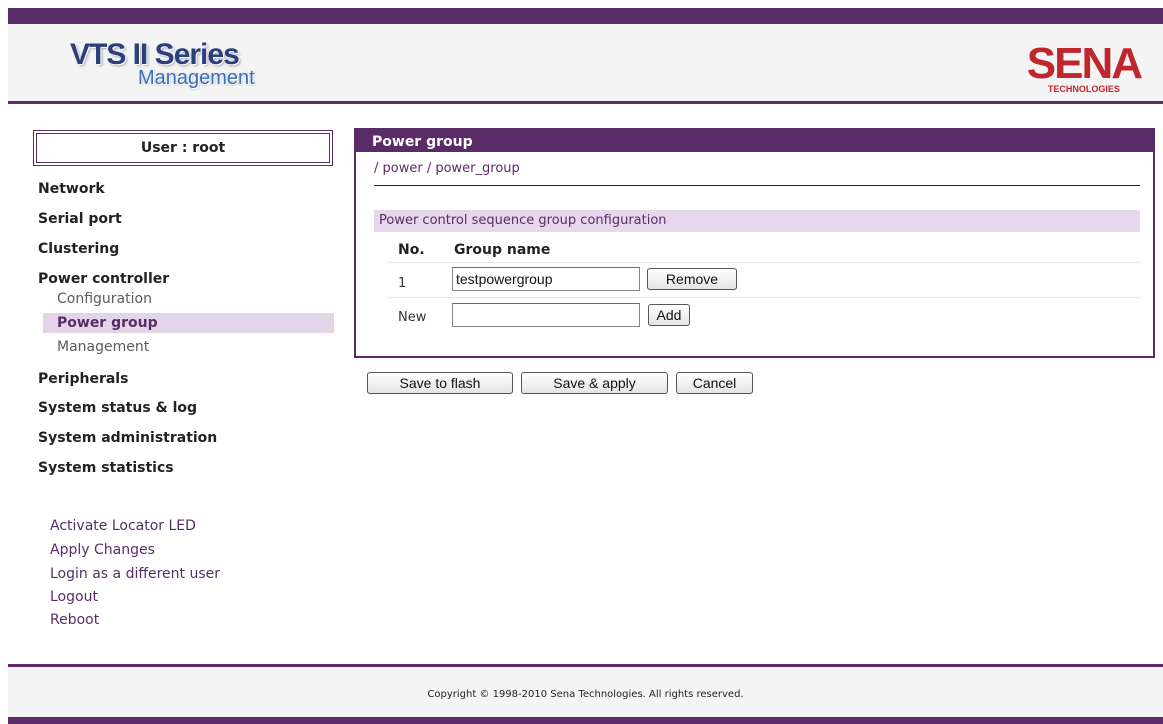 Image resolution: width=1163 pixels, height=724 pixels. I want to click on nav-sub-power-group: Power group, so click(107, 323).